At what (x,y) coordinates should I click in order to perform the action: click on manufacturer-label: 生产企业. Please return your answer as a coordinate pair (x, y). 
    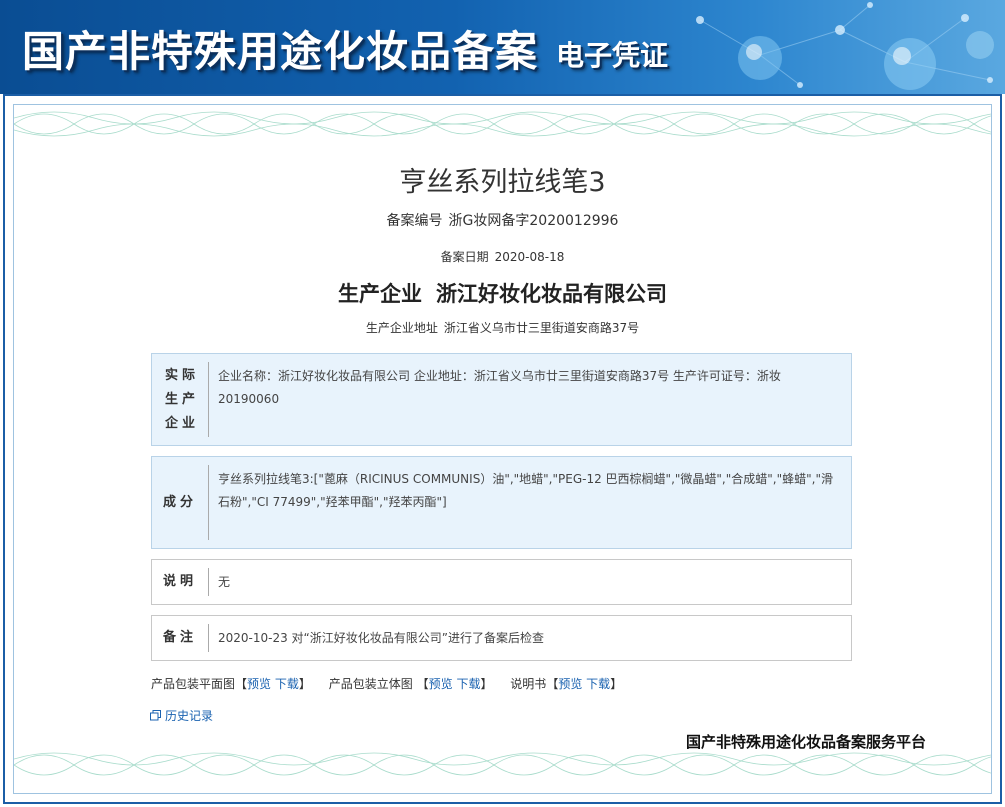
    Looking at the image, I should click on (380, 294).